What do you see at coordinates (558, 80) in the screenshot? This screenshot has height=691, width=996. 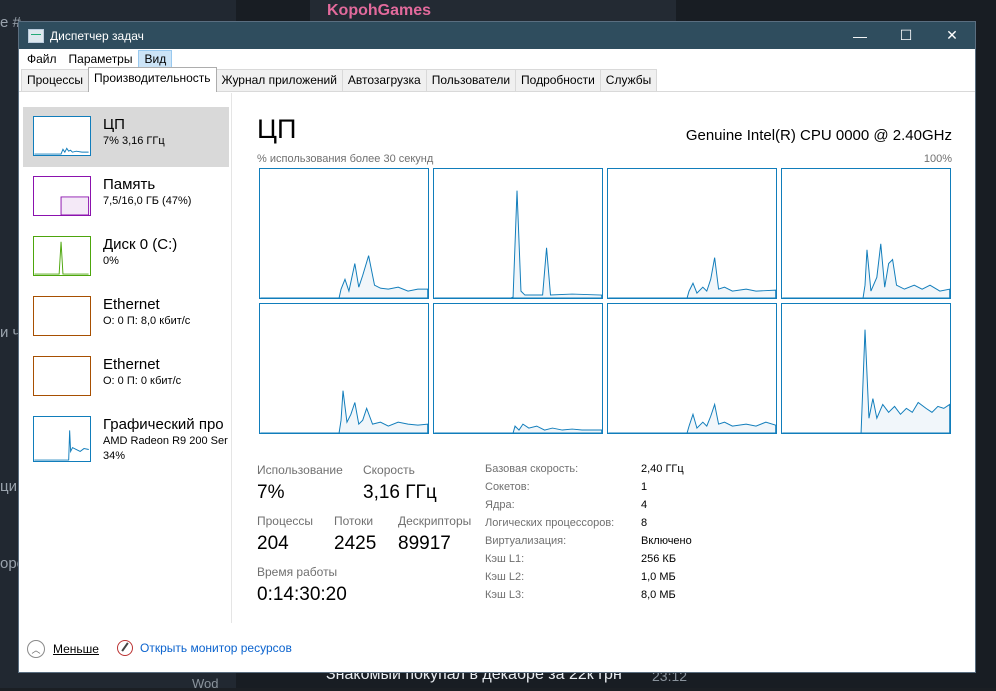 I see `tab-details: Подробности` at bounding box center [558, 80].